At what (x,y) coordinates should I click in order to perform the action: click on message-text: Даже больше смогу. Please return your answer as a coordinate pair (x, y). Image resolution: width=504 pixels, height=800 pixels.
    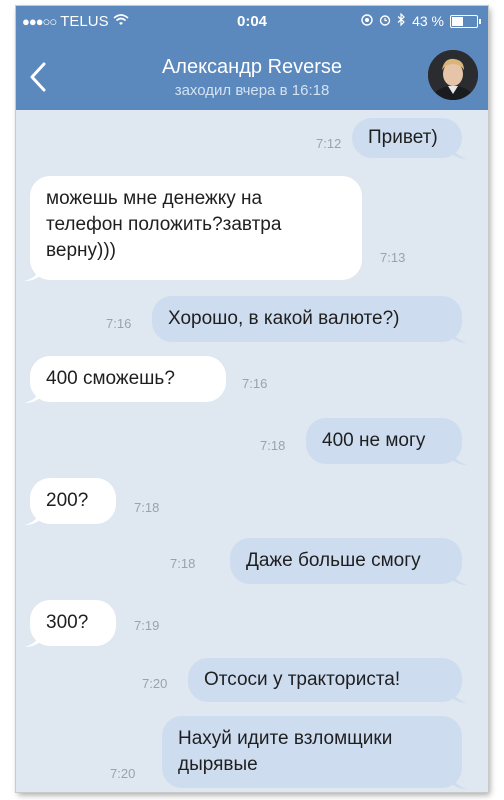
    Looking at the image, I should click on (333, 560).